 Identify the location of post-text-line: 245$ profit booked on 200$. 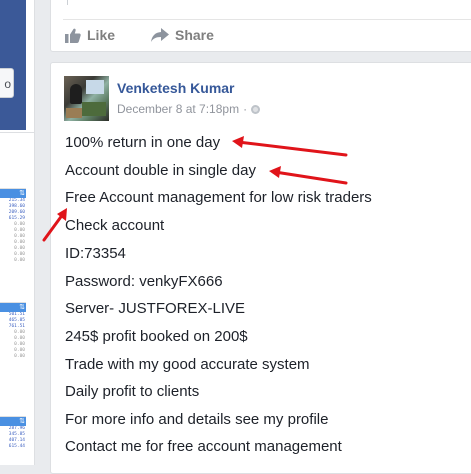
(156, 336).